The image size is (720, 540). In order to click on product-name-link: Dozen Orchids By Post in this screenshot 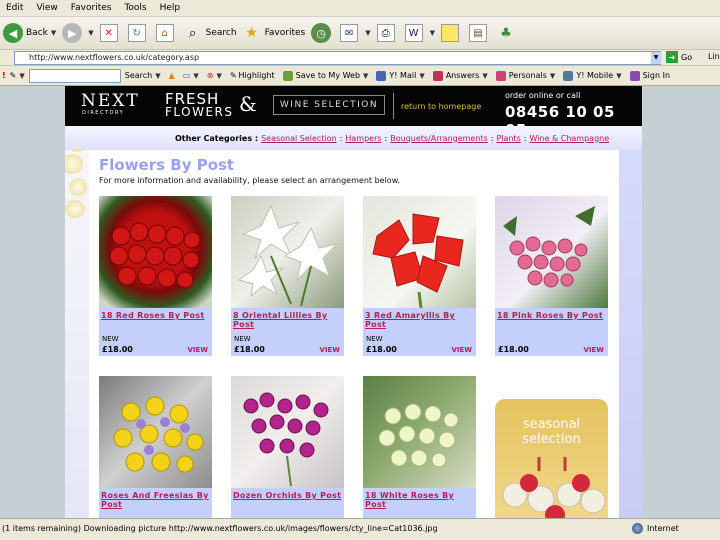, I will do `click(287, 495)`.